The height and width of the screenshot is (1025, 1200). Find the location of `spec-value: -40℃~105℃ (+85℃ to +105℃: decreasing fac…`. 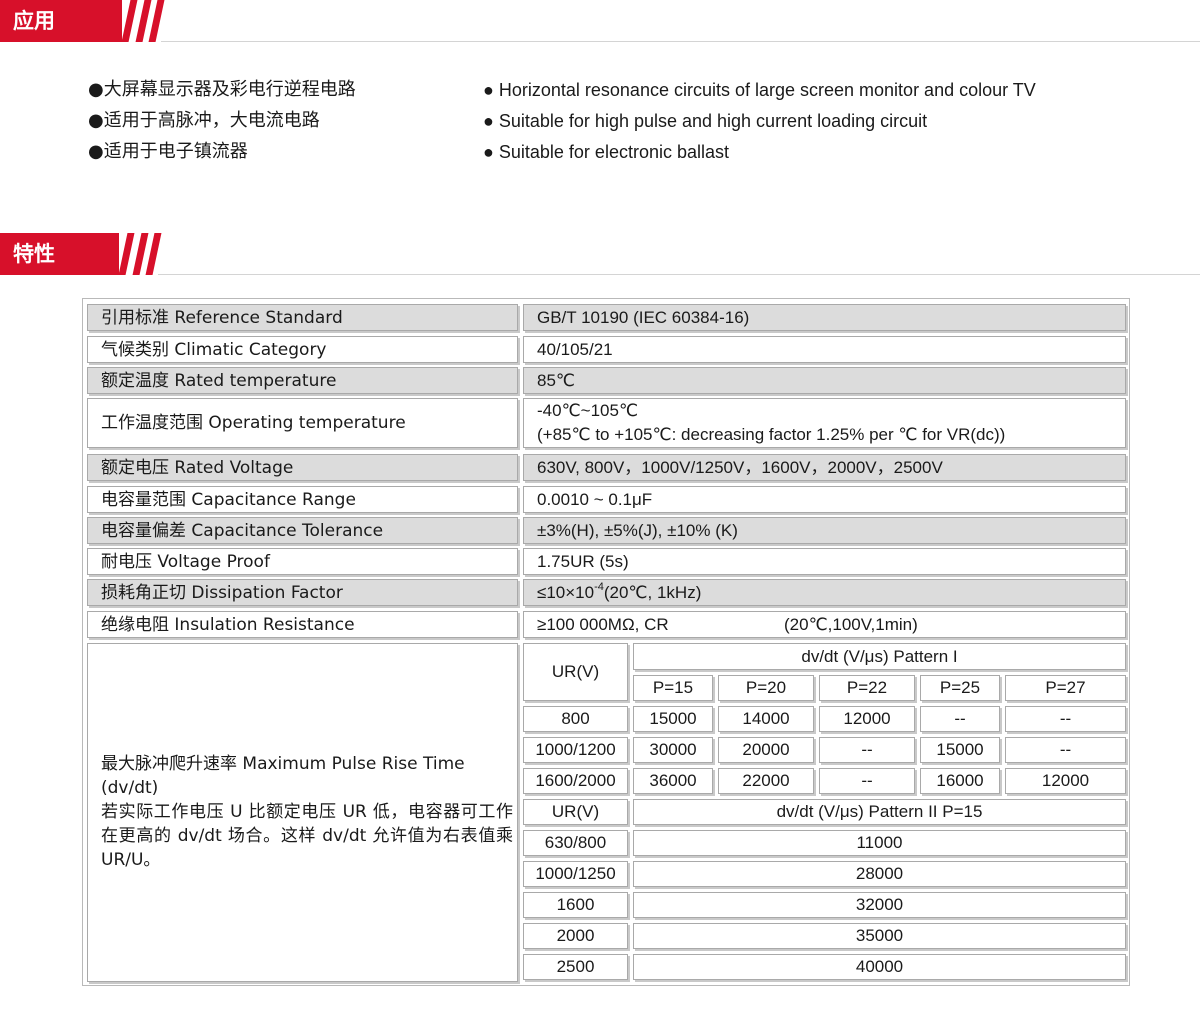

spec-value: -40℃~105℃ (+85℃ to +105℃: decreasing fac… is located at coordinates (824, 423).